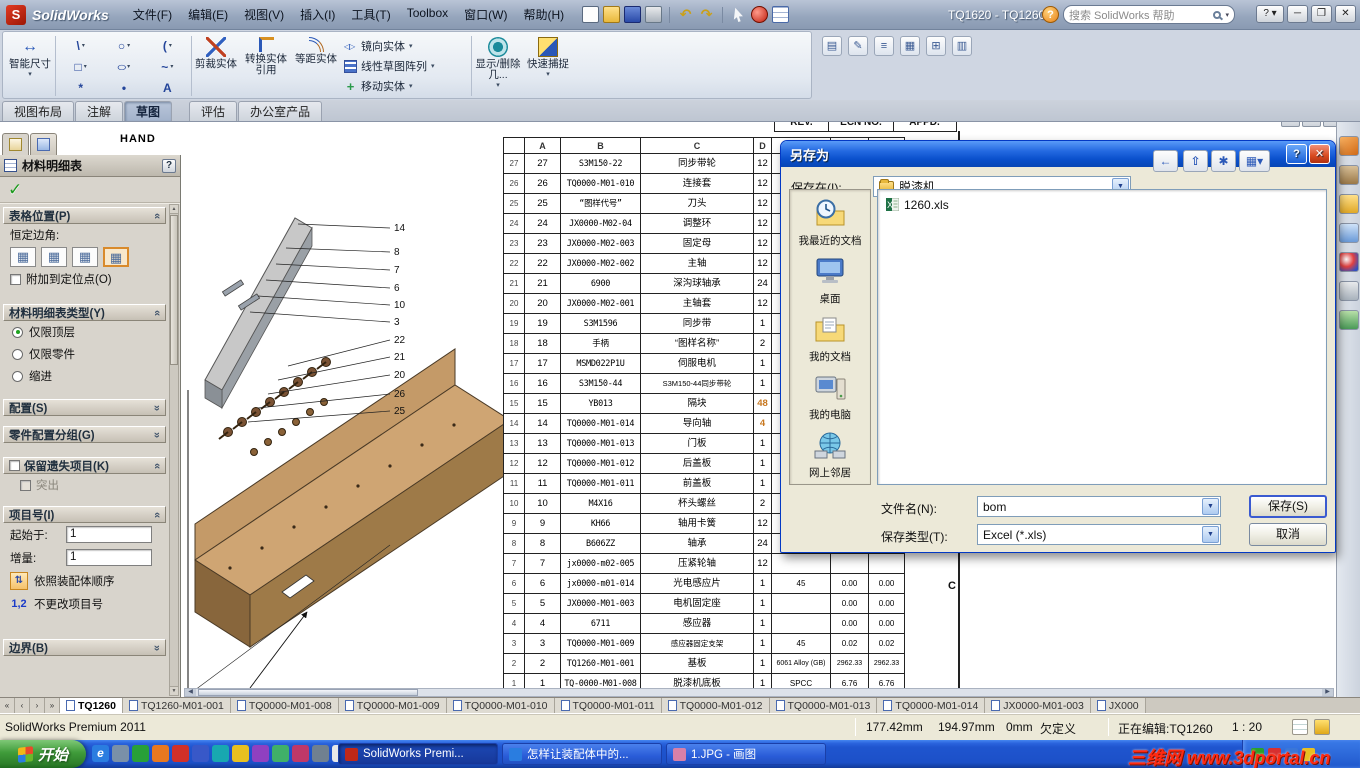  What do you see at coordinates (308, 692) in the screenshot?
I see `scroll-thumb` at bounding box center [308, 692].